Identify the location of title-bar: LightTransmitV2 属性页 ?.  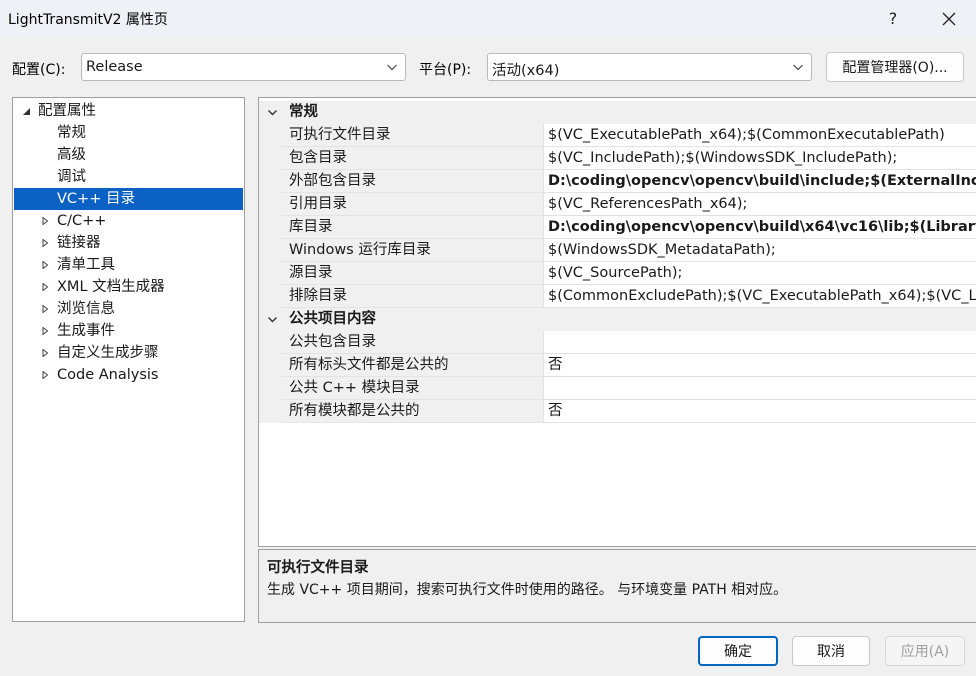
(488, 18).